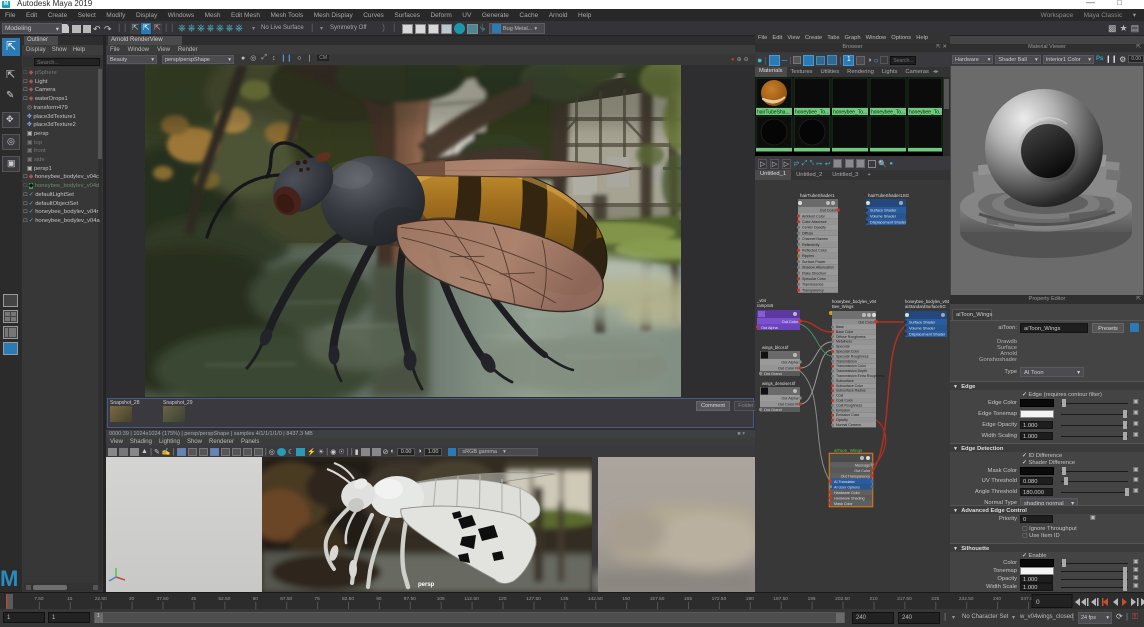 The width and height of the screenshot is (1144, 627). Describe the element at coordinates (843, 504) in the screenshot. I see `svg-text: Mask Color` at that location.